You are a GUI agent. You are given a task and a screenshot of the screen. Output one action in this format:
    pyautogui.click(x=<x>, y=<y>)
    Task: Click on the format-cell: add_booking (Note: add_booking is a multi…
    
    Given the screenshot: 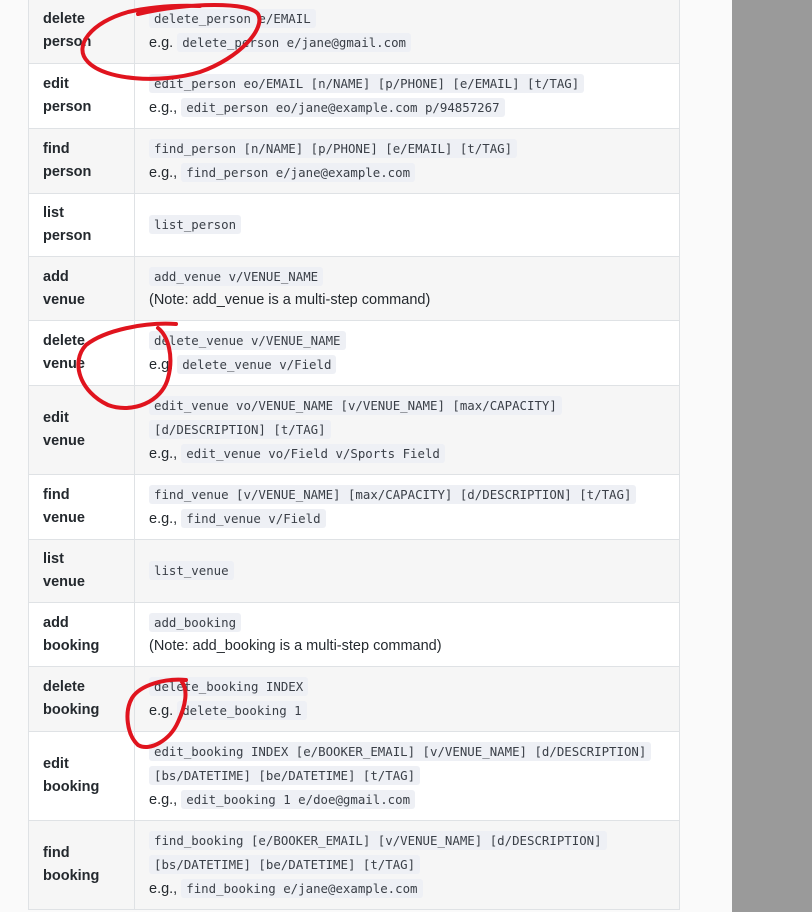 What is the action you would take?
    pyautogui.click(x=407, y=634)
    